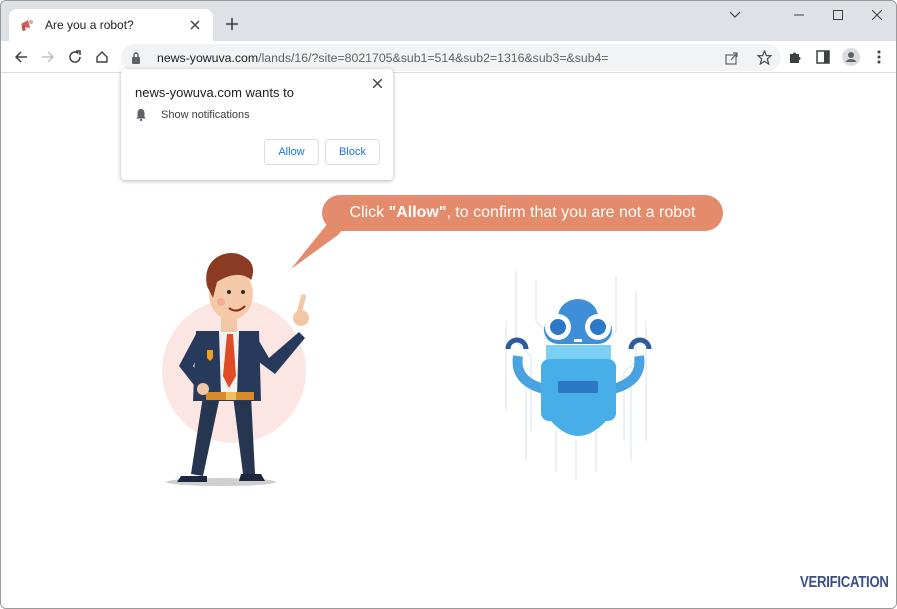 This screenshot has height=609, width=897. I want to click on maximize-icon, so click(837, 15).